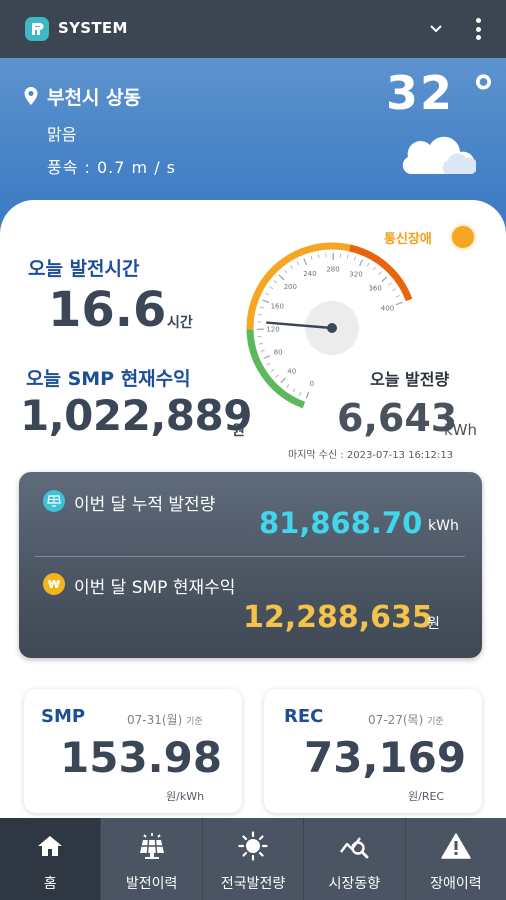  I want to click on gauge-tick-label: 240, so click(309, 274).